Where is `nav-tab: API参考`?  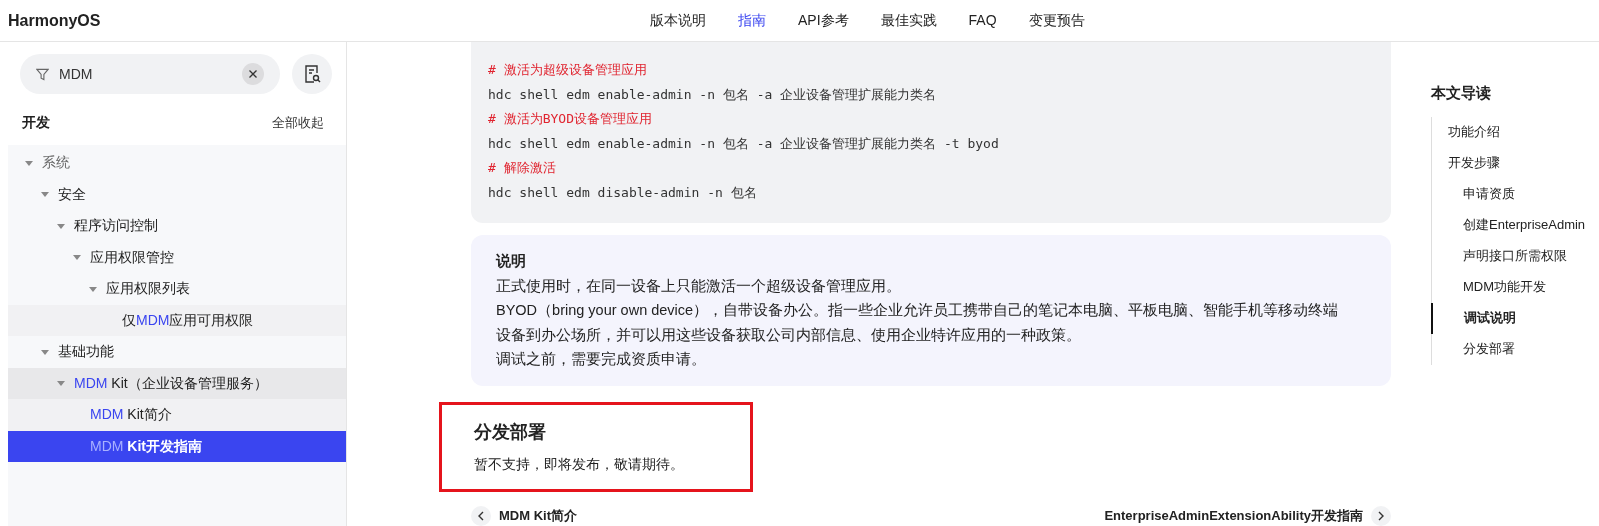
nav-tab: API参考 is located at coordinates (823, 20).